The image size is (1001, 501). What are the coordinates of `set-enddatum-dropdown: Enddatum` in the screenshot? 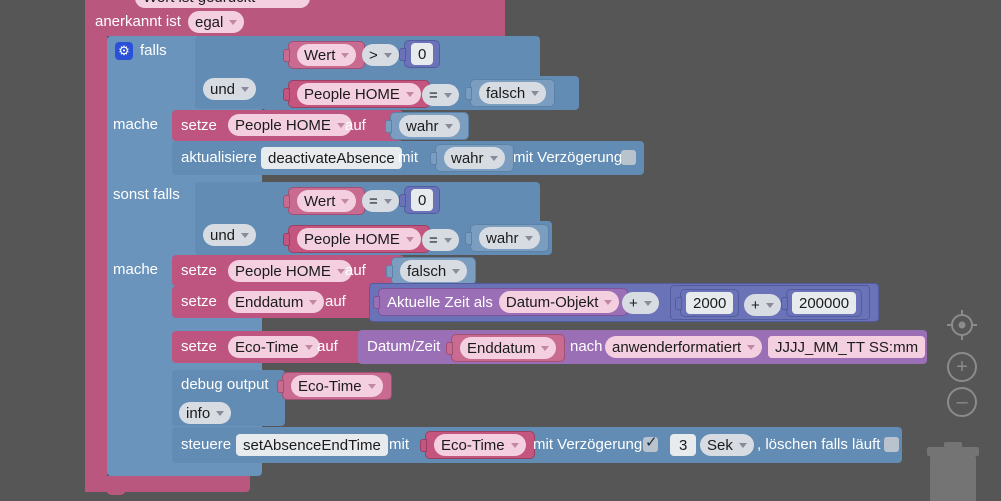 It's located at (276, 302).